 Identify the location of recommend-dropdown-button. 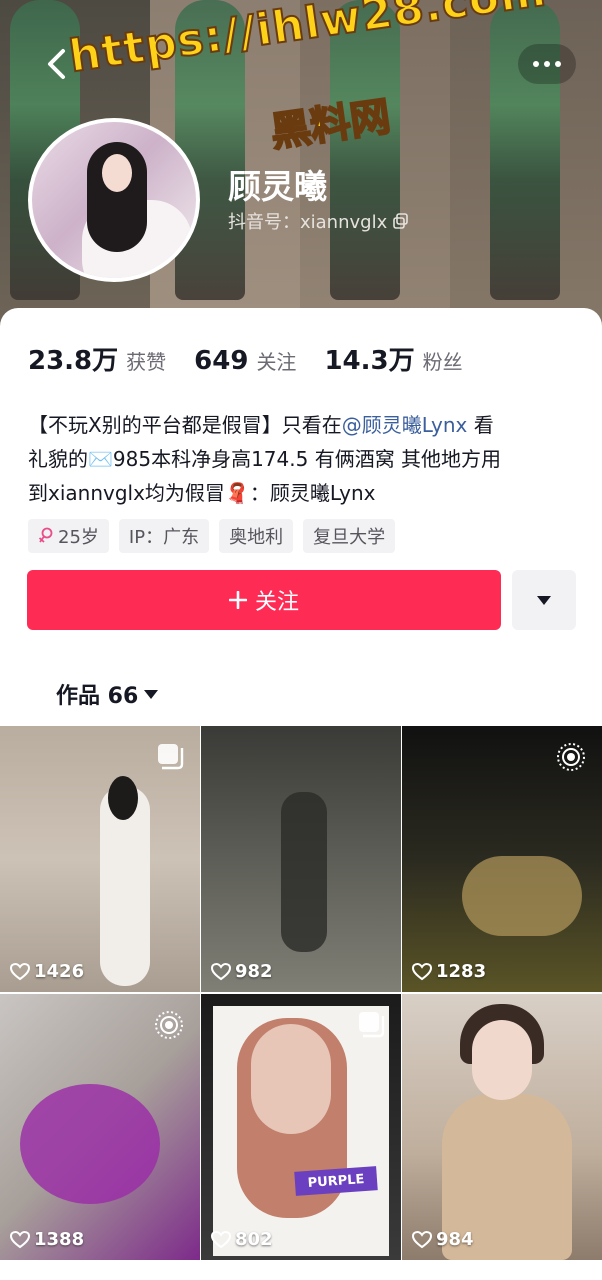
(544, 600).